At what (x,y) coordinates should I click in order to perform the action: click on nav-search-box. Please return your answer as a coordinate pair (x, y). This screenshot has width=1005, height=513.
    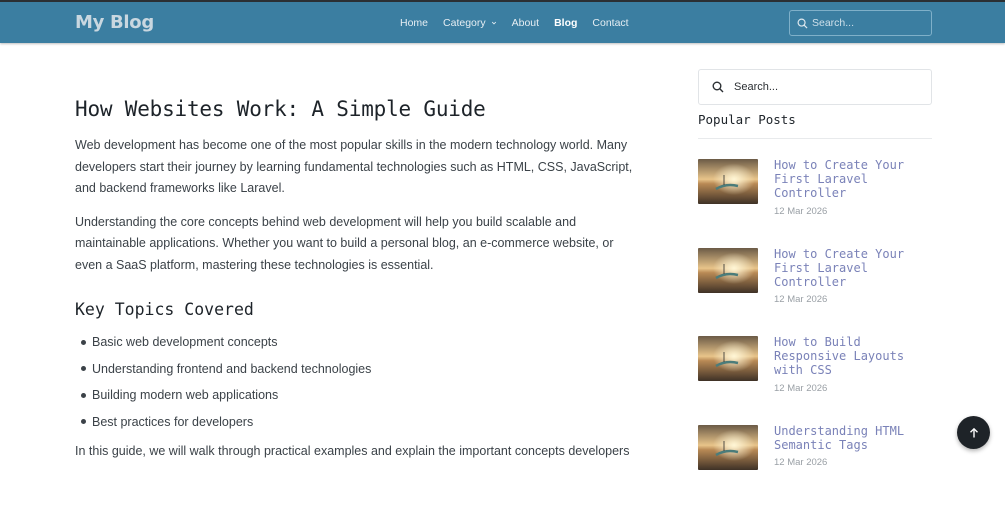
    Looking at the image, I should click on (860, 23).